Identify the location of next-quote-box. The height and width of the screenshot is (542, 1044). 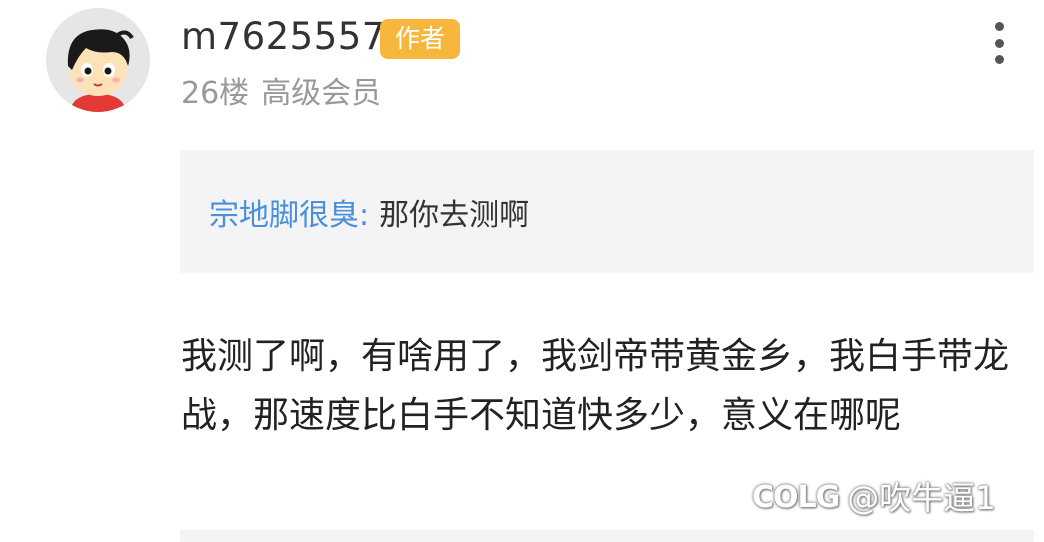
(607, 536).